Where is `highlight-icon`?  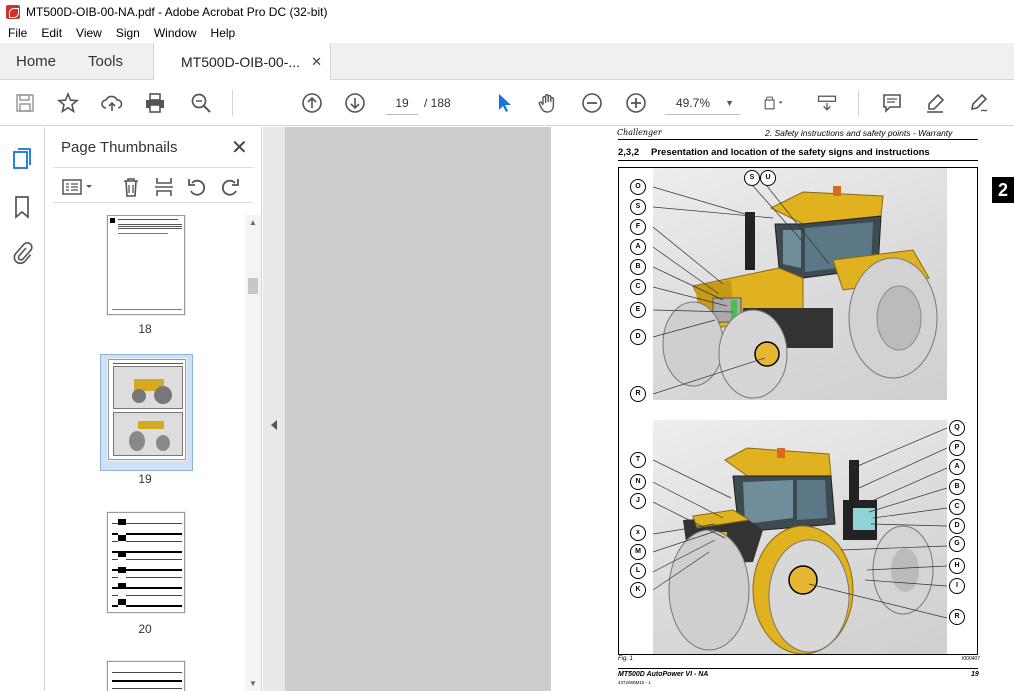
highlight-icon is located at coordinates (935, 103).